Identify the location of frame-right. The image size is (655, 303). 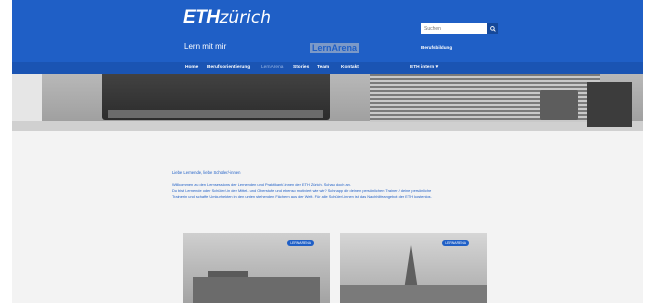
(649, 151).